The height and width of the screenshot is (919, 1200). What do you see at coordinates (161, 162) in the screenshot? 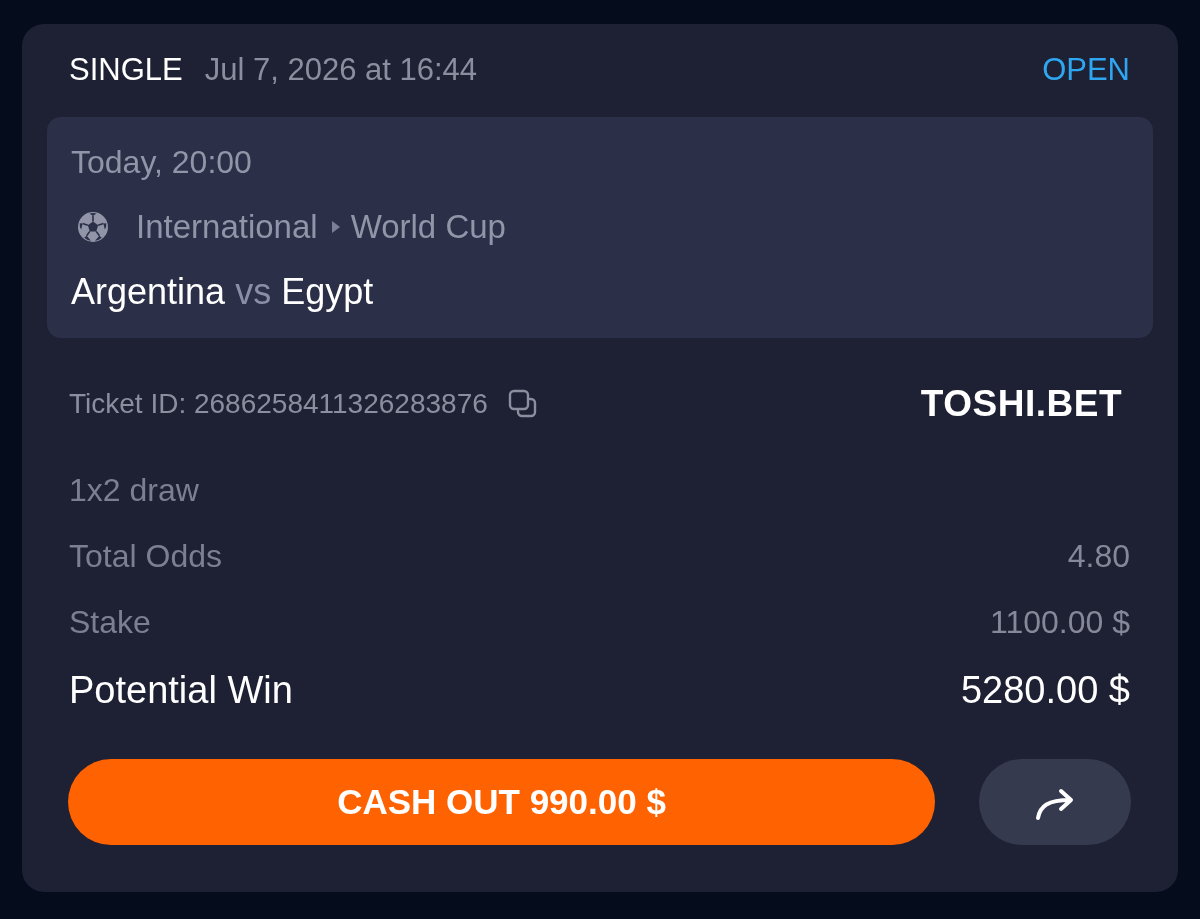
I see `event-time: Today, 20:00` at bounding box center [161, 162].